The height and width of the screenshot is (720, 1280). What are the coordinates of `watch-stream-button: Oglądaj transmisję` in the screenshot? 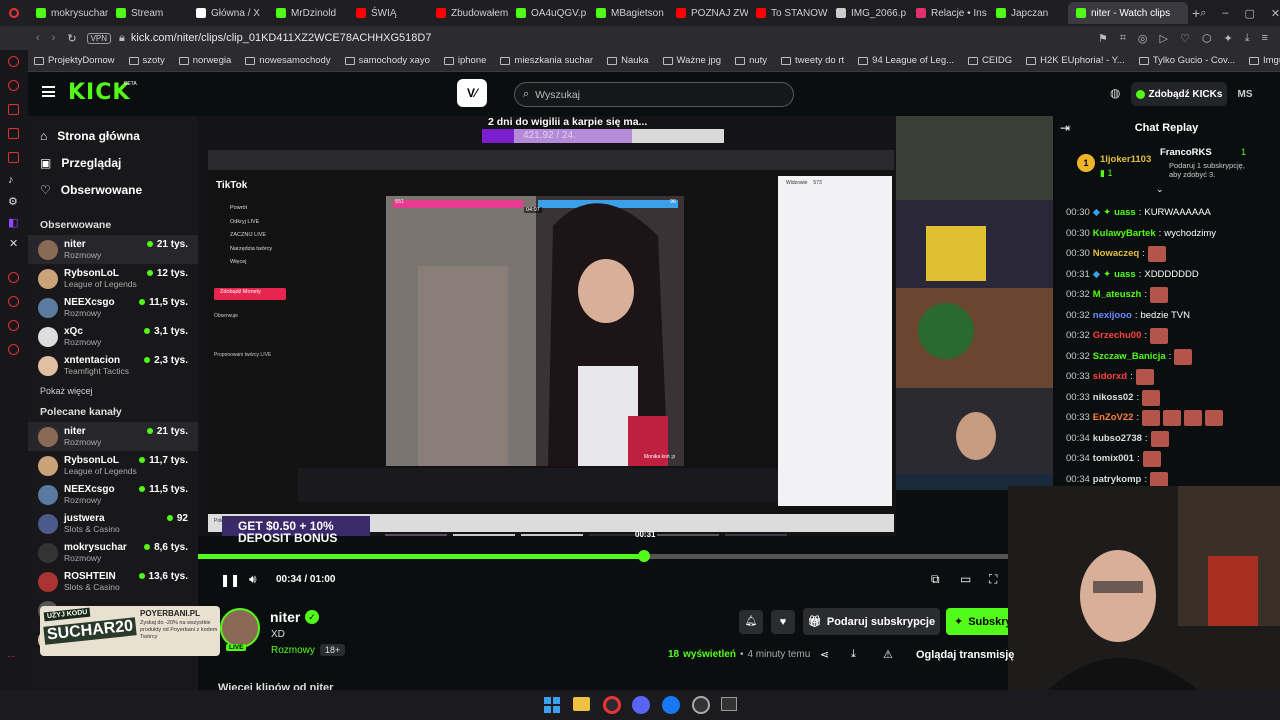 It's located at (965, 655).